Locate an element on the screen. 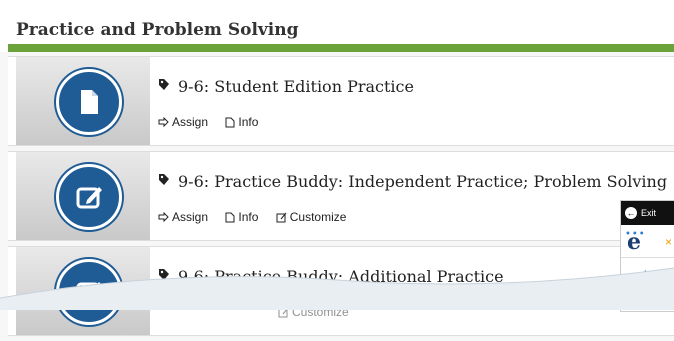 Image resolution: width=674 pixels, height=341 pixels. exit-button: ← Exit is located at coordinates (647, 213).